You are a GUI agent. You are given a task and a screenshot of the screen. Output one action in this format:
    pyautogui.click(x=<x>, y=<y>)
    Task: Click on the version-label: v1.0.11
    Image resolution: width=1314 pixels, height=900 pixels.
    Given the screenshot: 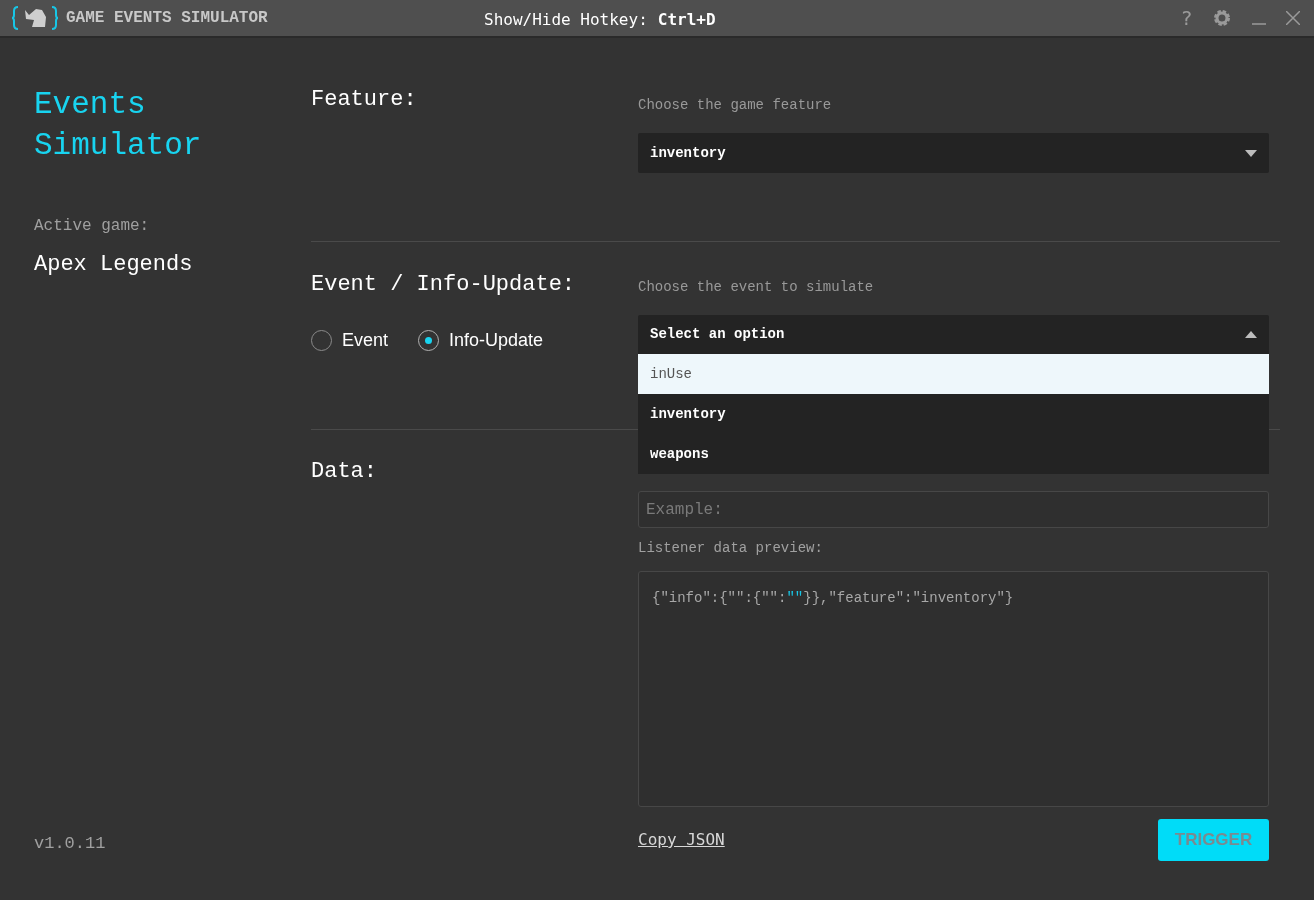 What is the action you would take?
    pyautogui.click(x=70, y=843)
    